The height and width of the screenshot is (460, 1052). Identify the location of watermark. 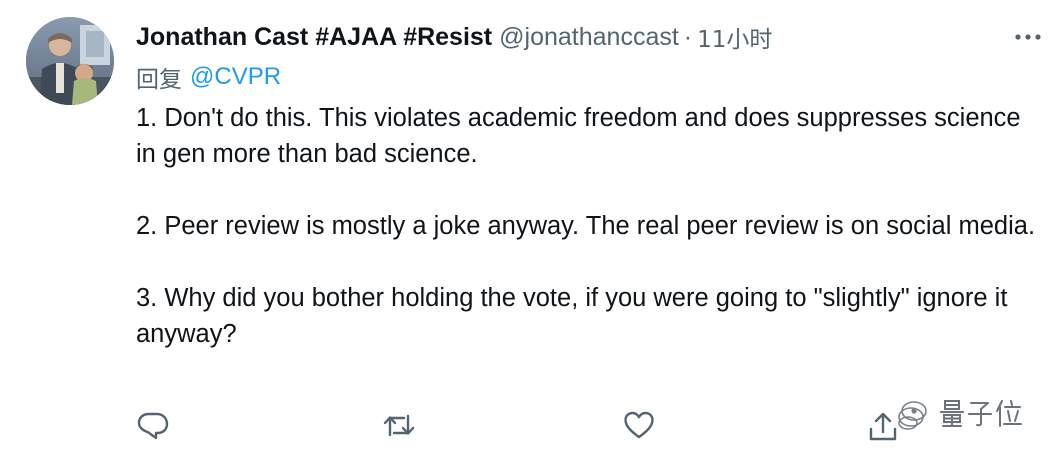
(958, 413).